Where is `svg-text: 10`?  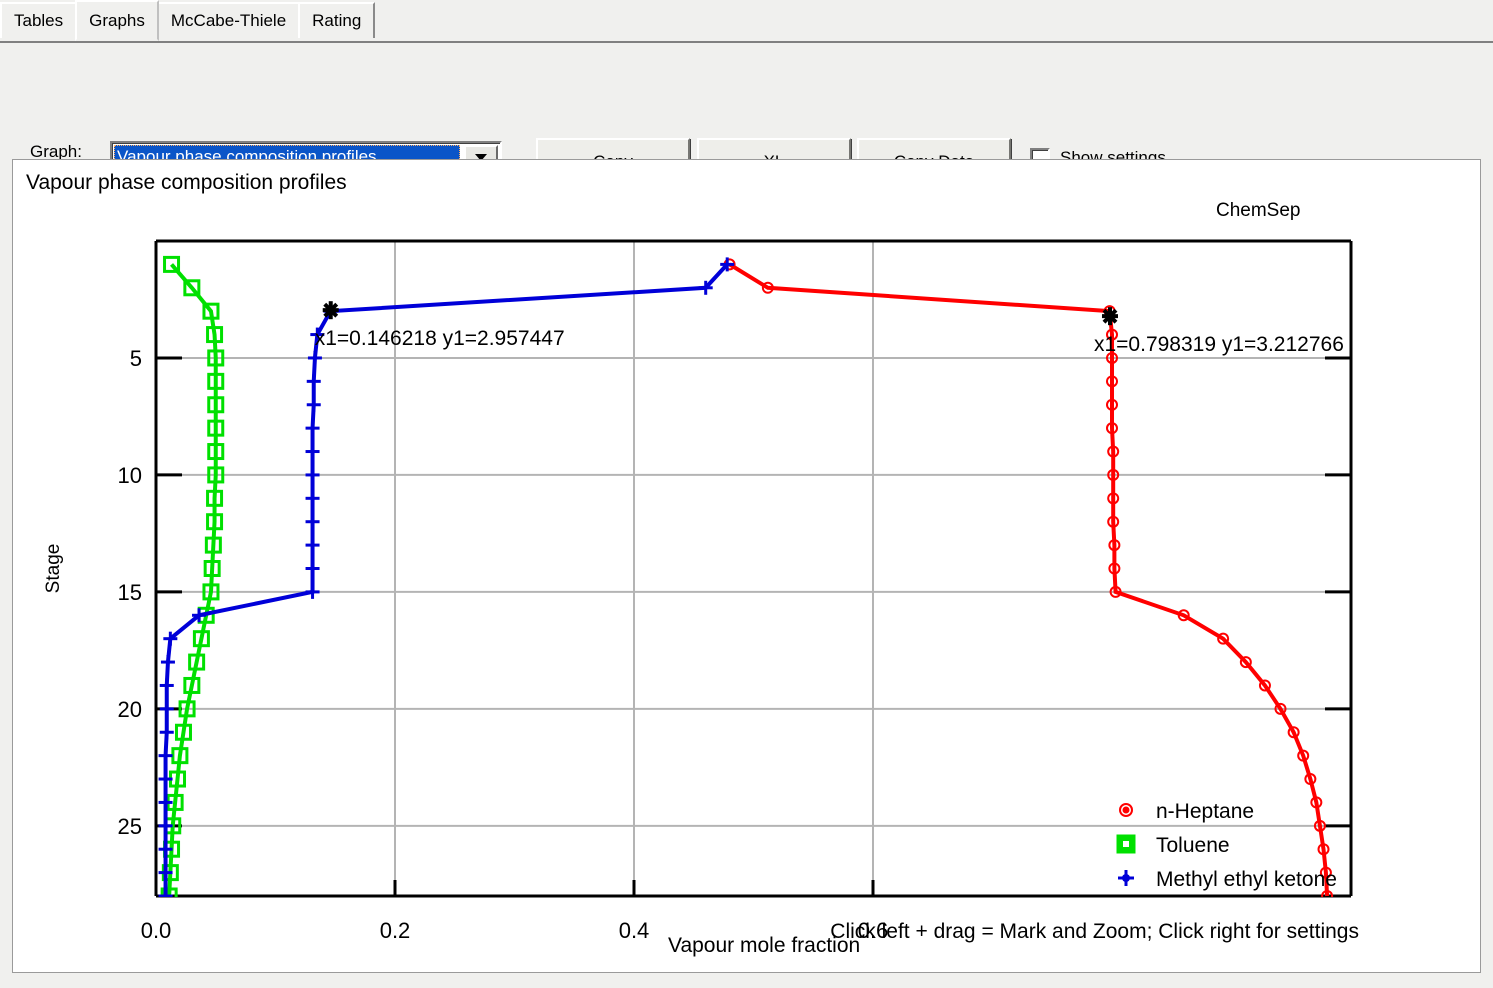
svg-text: 10 is located at coordinates (130, 475).